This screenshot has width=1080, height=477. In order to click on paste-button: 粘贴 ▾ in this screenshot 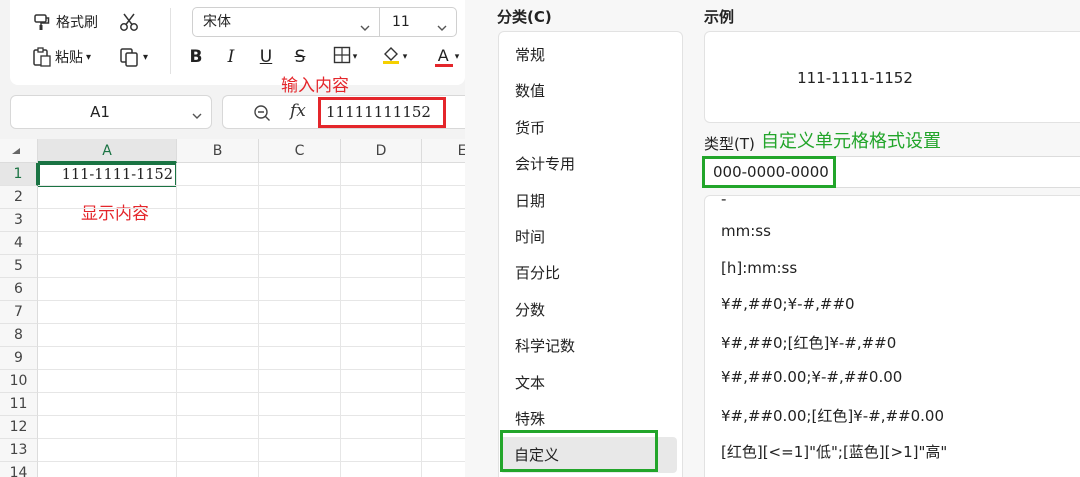, I will do `click(61, 57)`.